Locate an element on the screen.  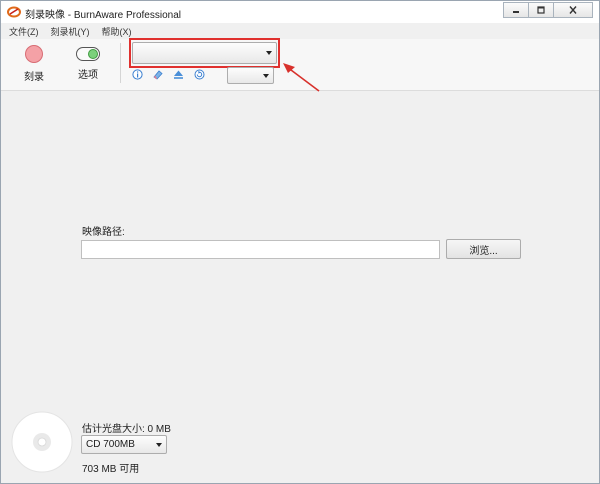
menu-help: 帮助(X) is located at coordinates (117, 31).